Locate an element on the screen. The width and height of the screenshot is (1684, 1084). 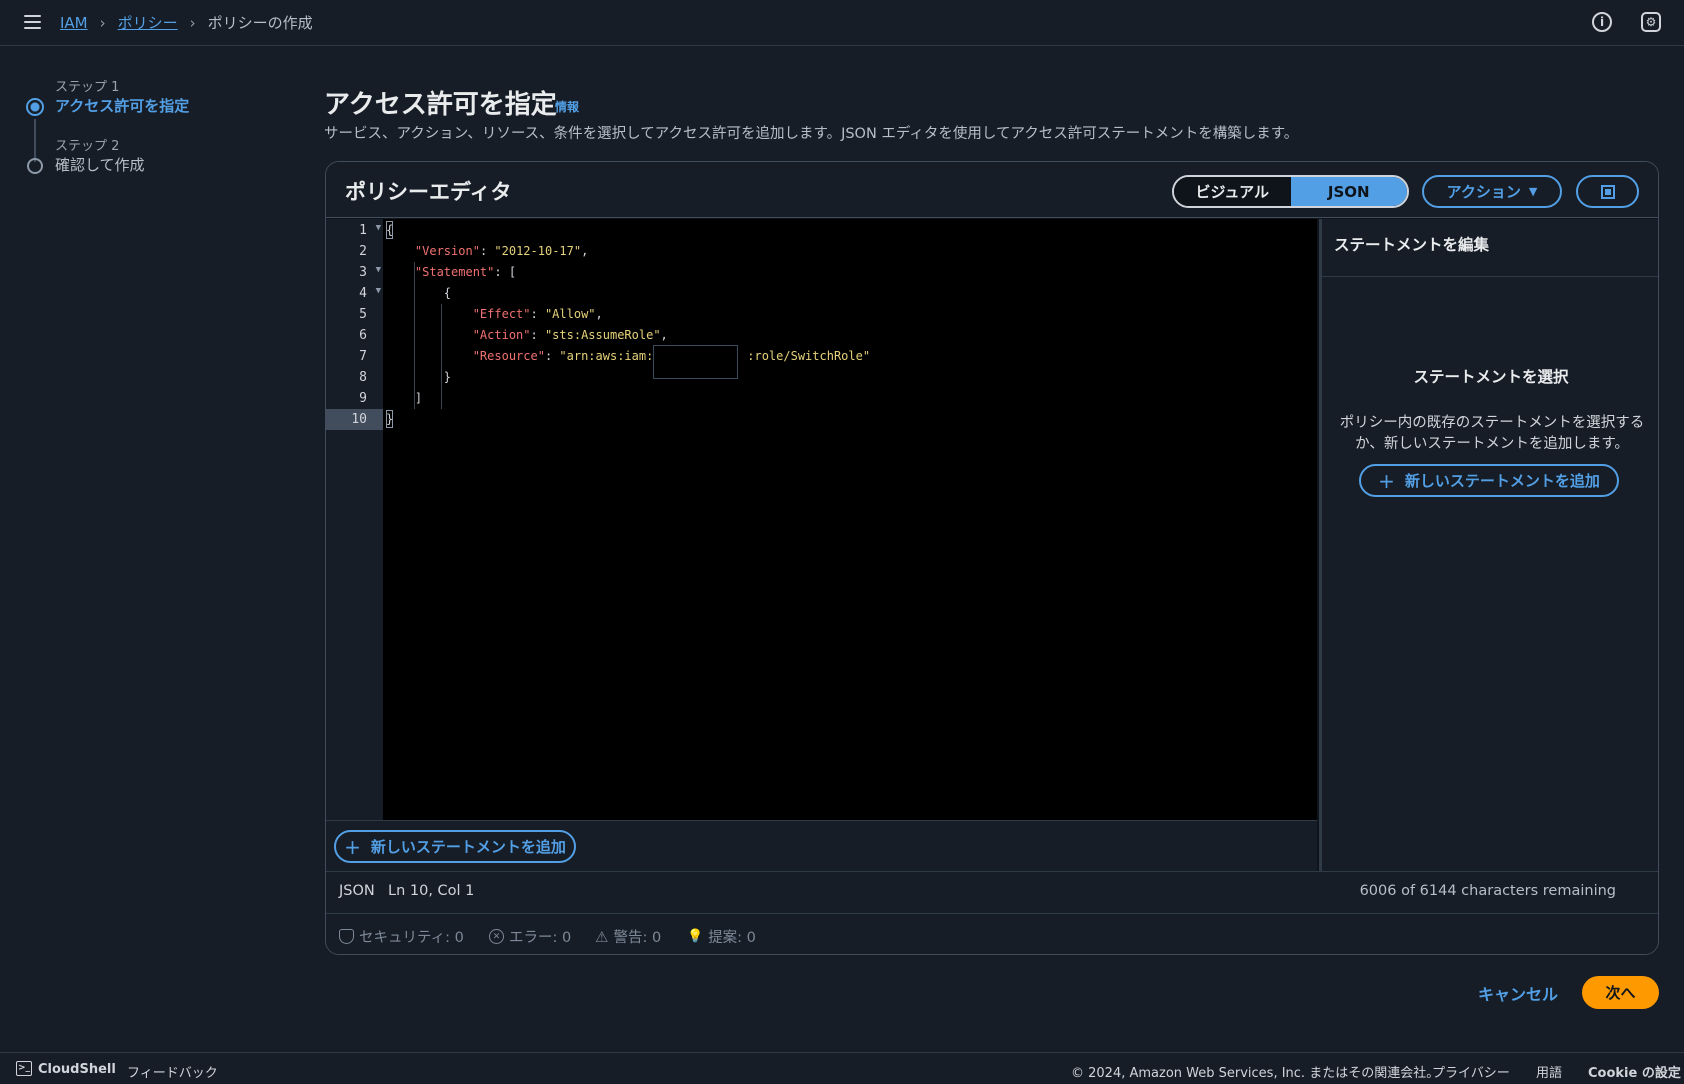
warning-findings: ⚠ 警告: 0 is located at coordinates (628, 936).